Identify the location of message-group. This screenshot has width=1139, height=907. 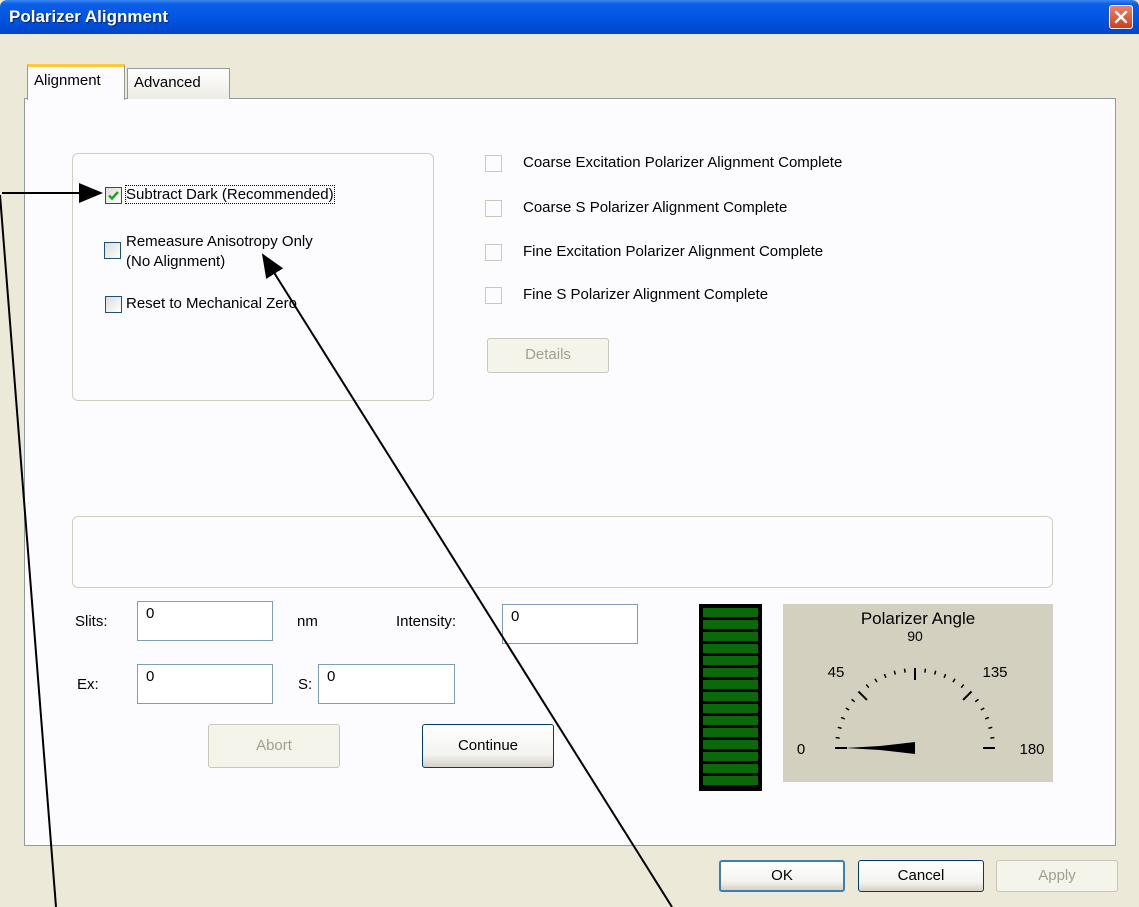
(562, 552).